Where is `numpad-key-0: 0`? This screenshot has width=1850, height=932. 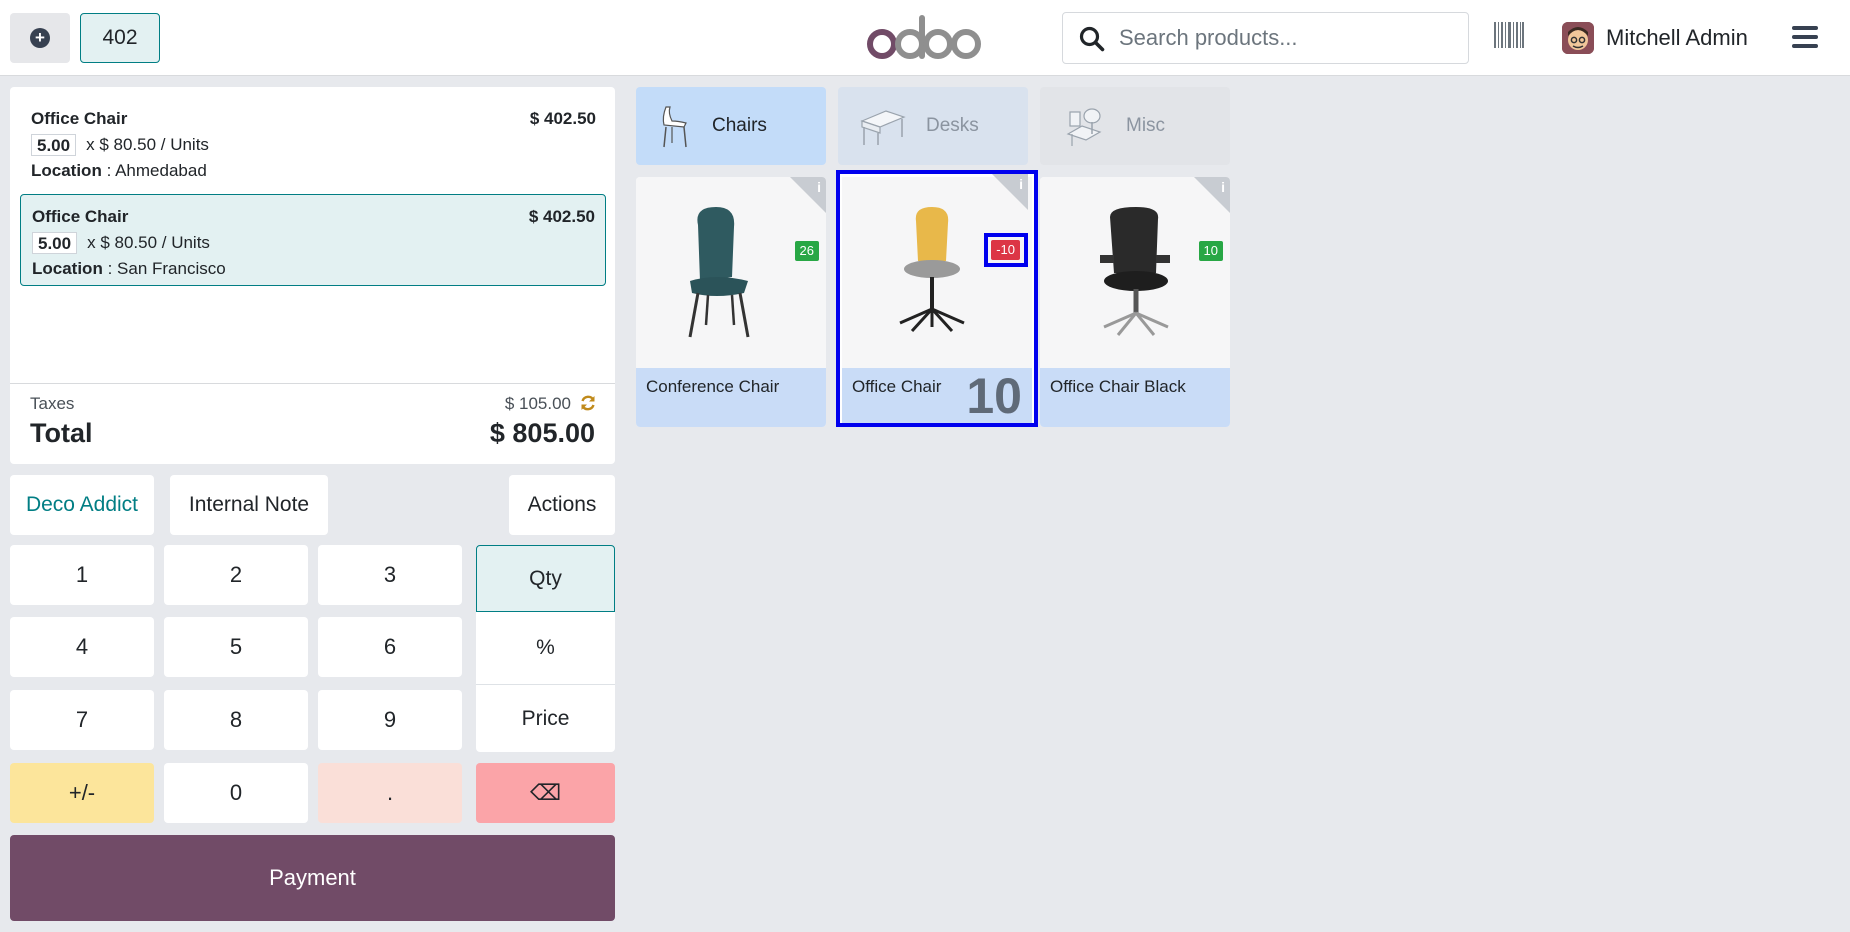 numpad-key-0: 0 is located at coordinates (236, 793).